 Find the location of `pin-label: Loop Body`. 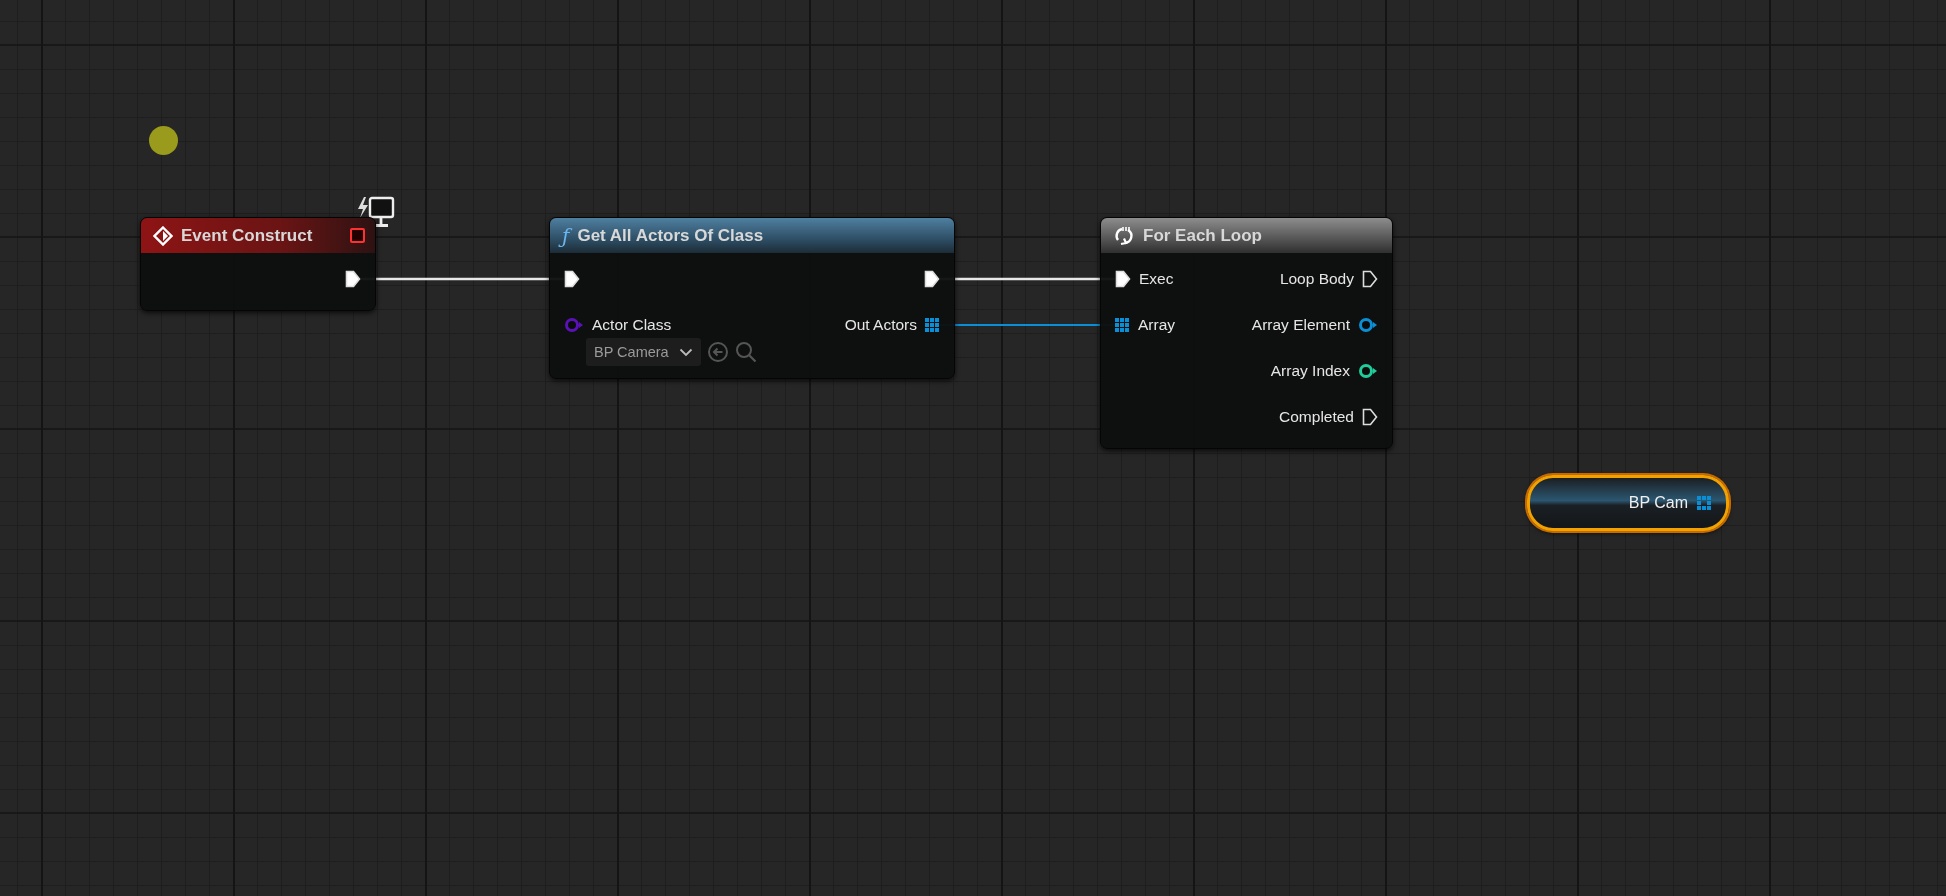

pin-label: Loop Body is located at coordinates (1316, 279).